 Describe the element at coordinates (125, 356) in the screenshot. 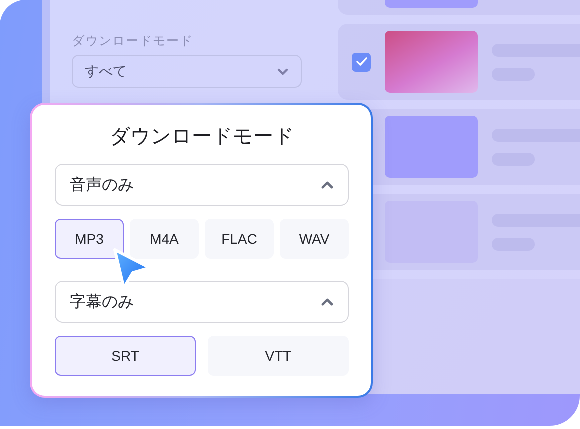

I see `format-option: SRT` at that location.